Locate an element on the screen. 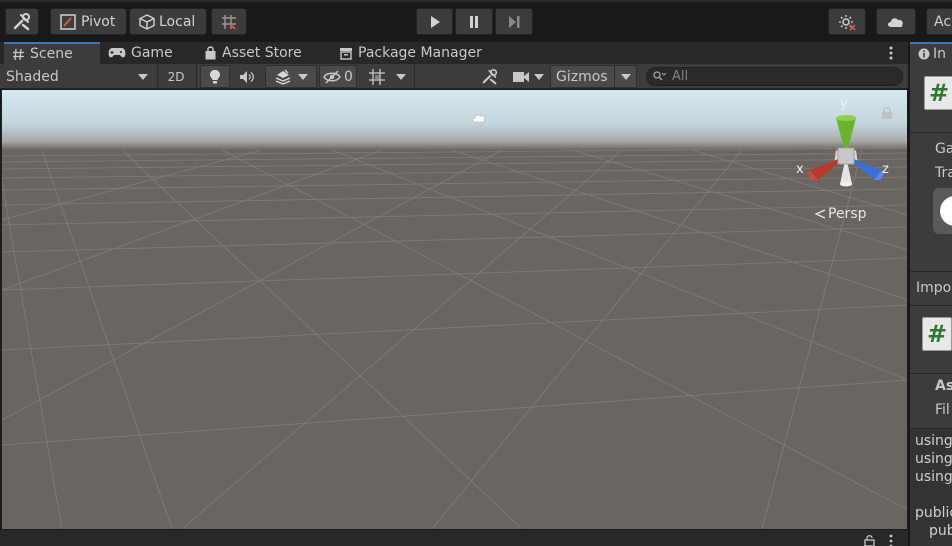 The width and height of the screenshot is (952, 546). info-icon is located at coordinates (924, 54).